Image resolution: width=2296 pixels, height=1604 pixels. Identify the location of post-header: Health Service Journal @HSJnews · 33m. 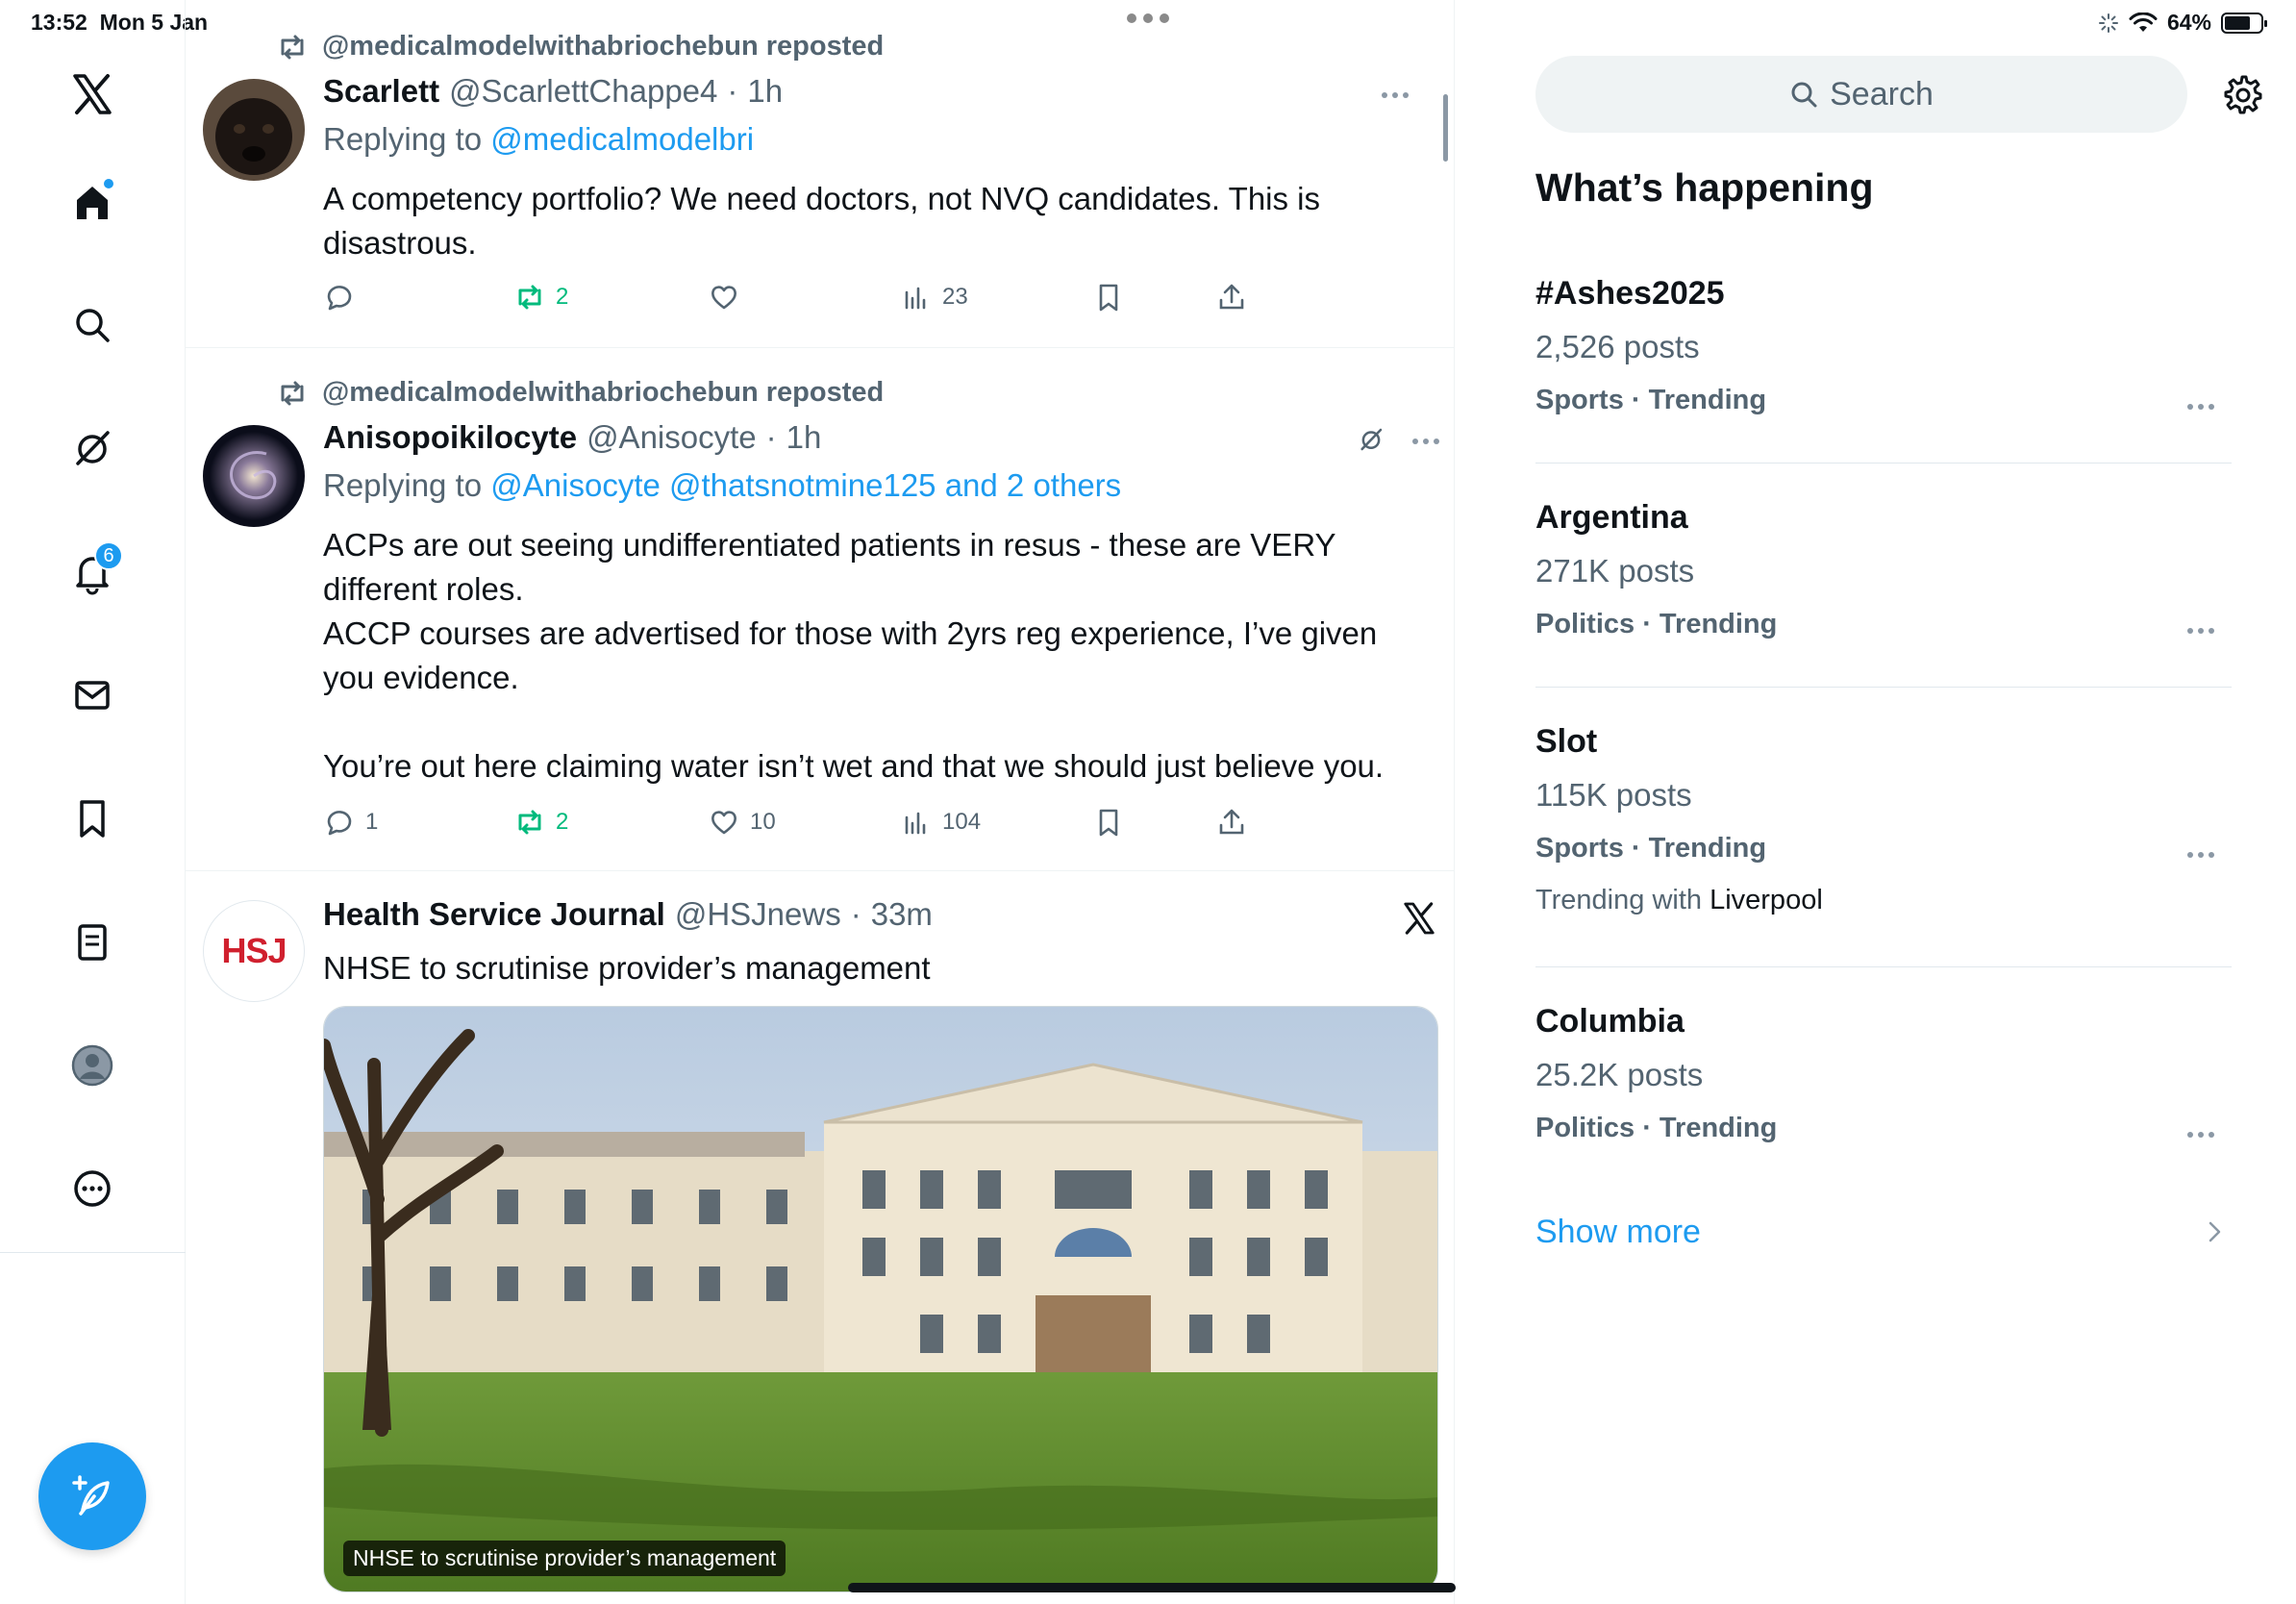
(628, 914).